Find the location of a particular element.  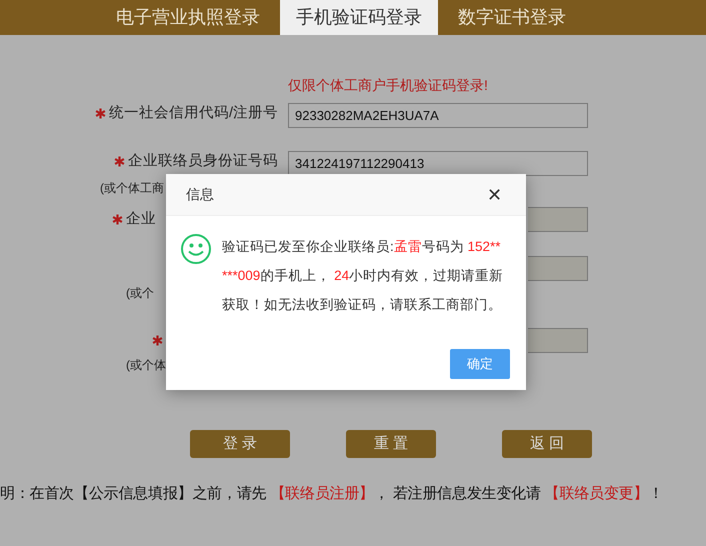

field-hint: (或个 is located at coordinates (140, 293).